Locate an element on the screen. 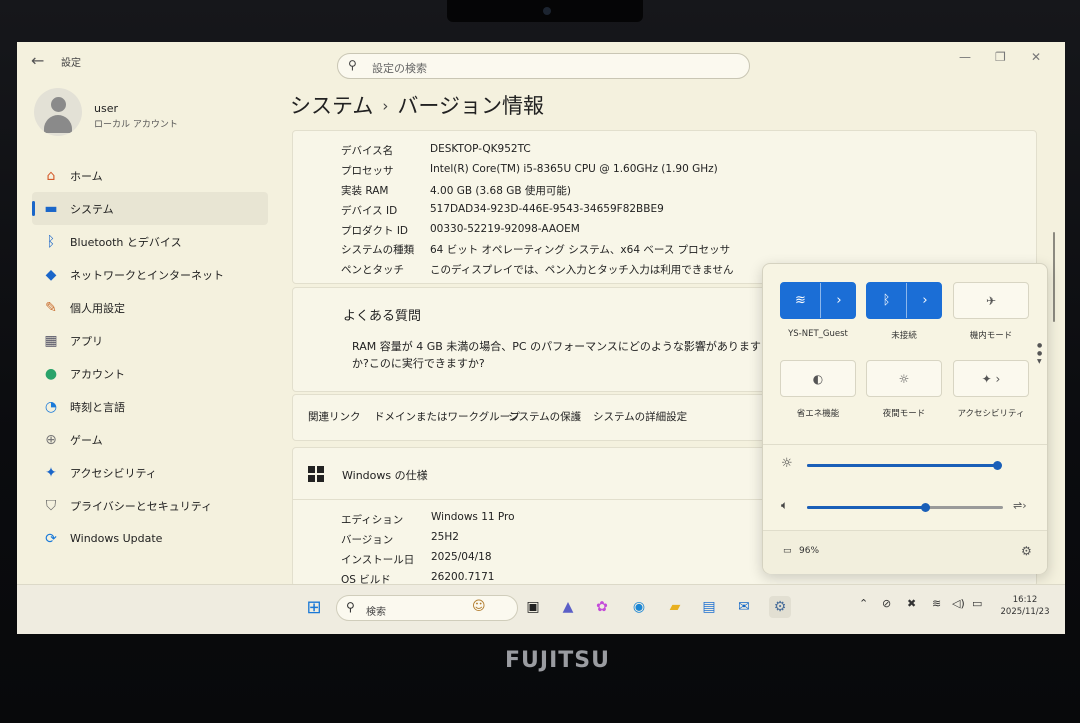 This screenshot has width=1080, height=723. link-domain-workgroup: ドメインまたはワークグループ is located at coordinates (447, 416).